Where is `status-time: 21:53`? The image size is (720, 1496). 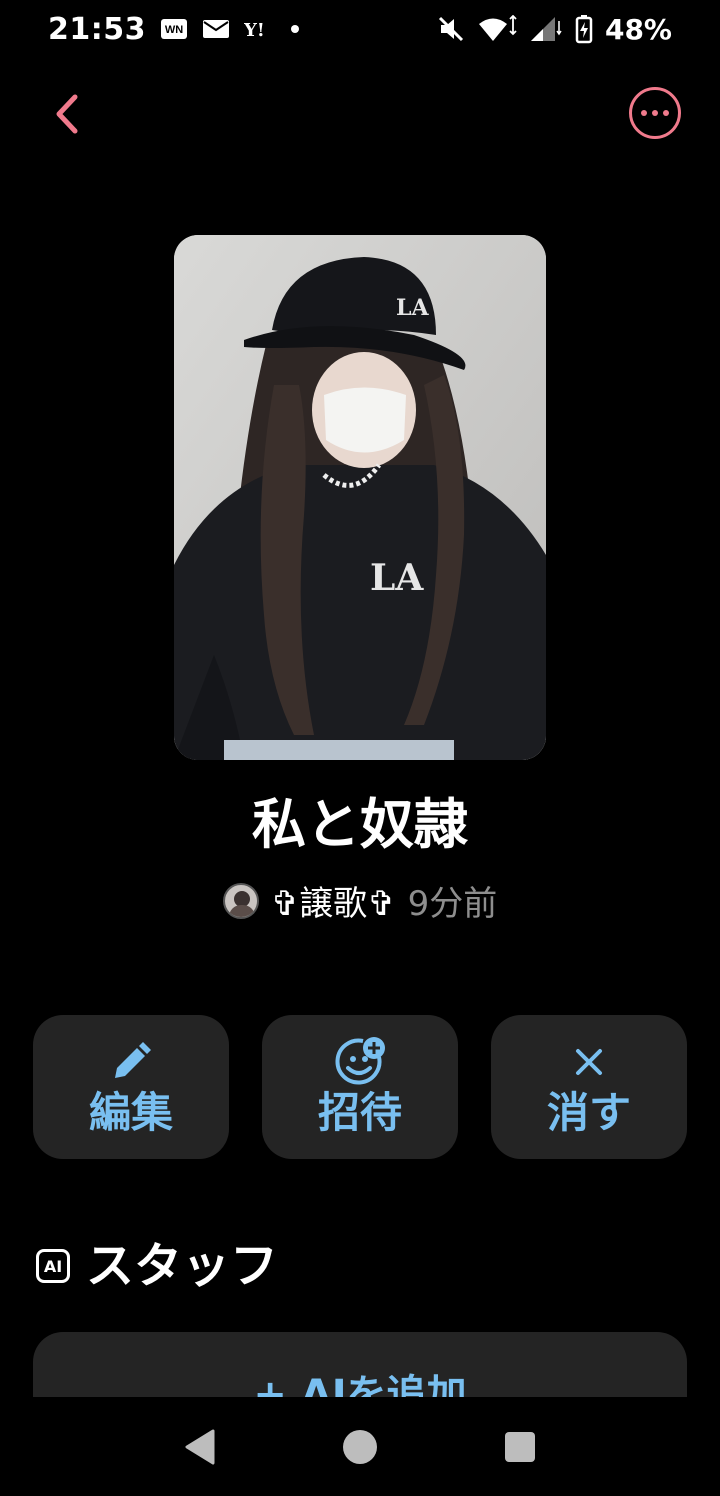 status-time: 21:53 is located at coordinates (97, 29).